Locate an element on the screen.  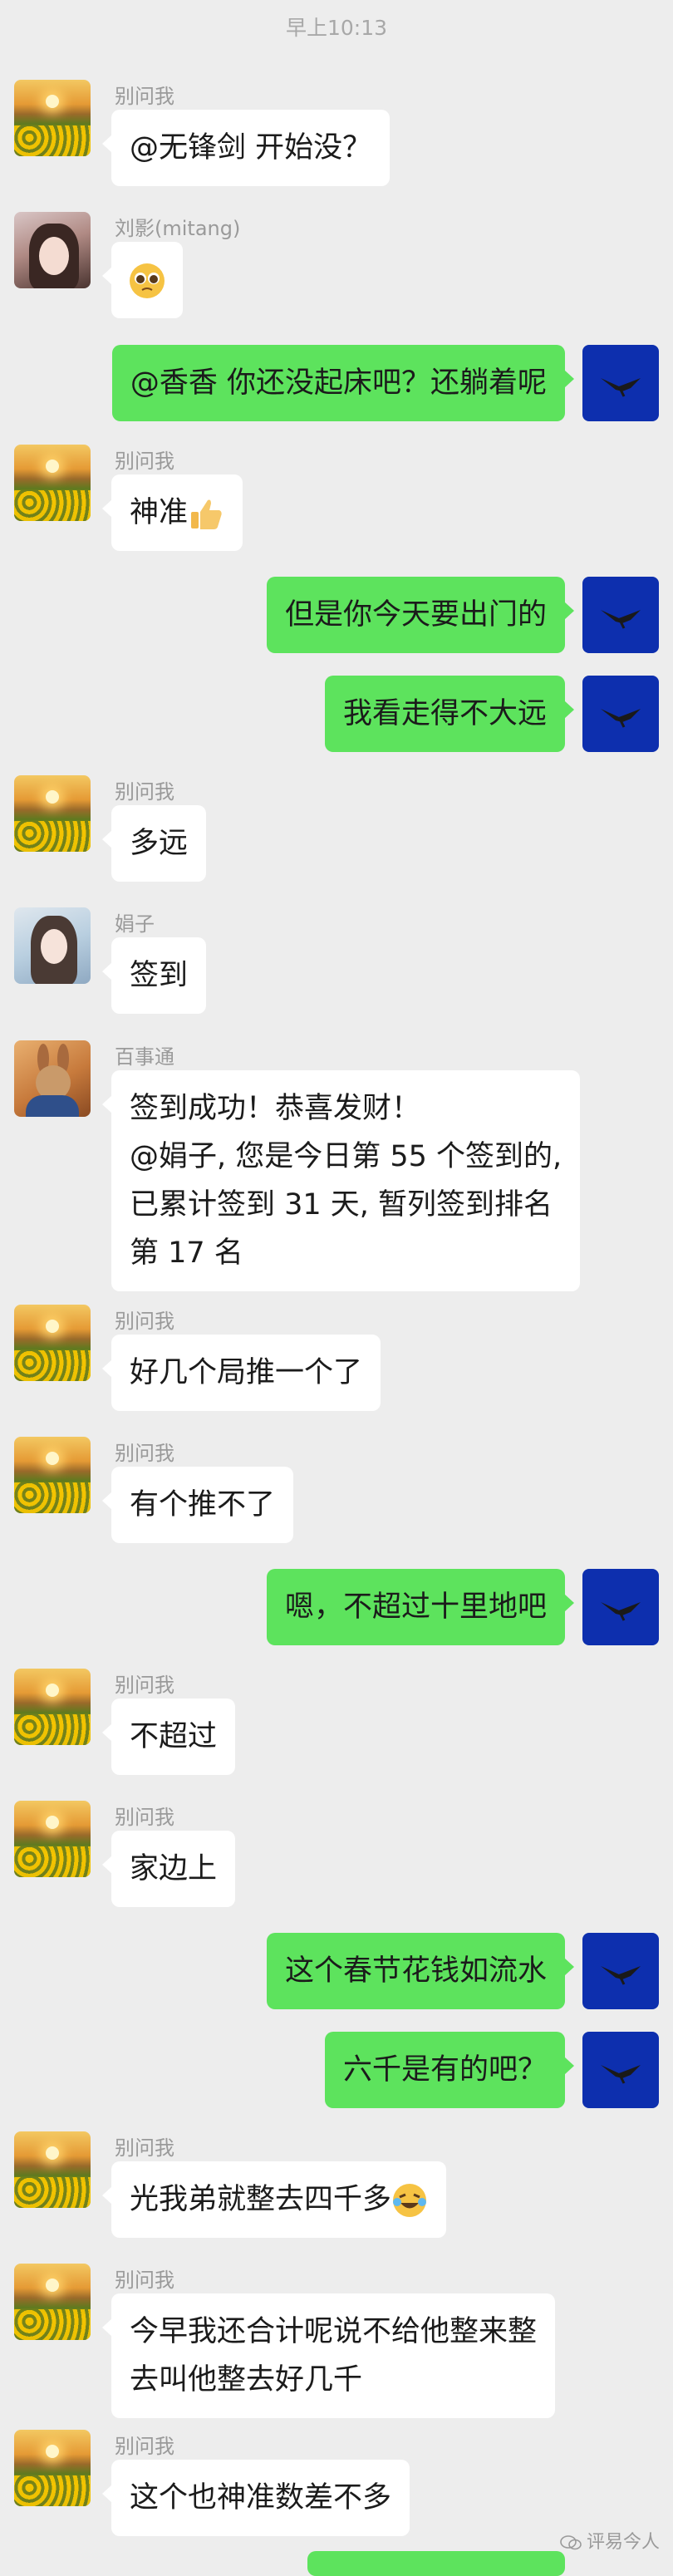
message-bubble: 不超过 is located at coordinates (168, 1737).